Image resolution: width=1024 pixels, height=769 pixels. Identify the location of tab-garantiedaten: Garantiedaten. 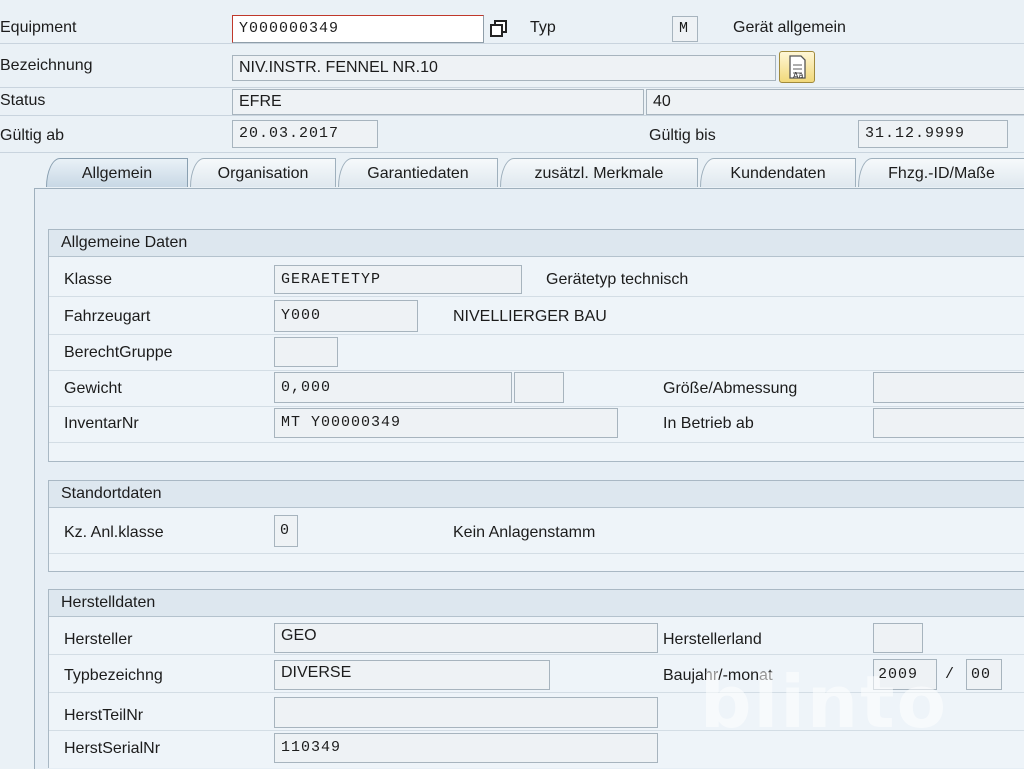
(418, 172).